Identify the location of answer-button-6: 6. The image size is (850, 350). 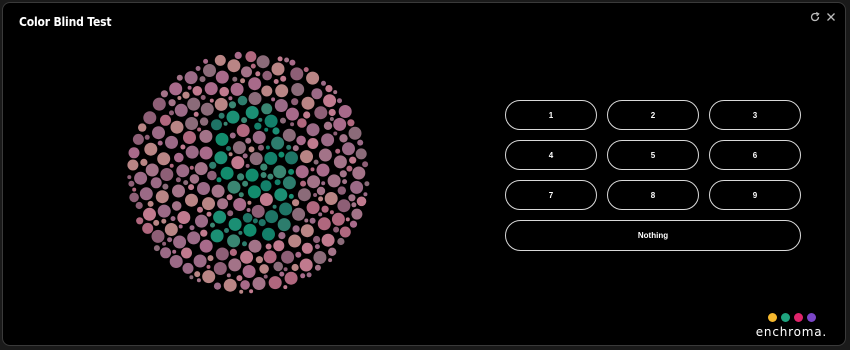
(755, 155).